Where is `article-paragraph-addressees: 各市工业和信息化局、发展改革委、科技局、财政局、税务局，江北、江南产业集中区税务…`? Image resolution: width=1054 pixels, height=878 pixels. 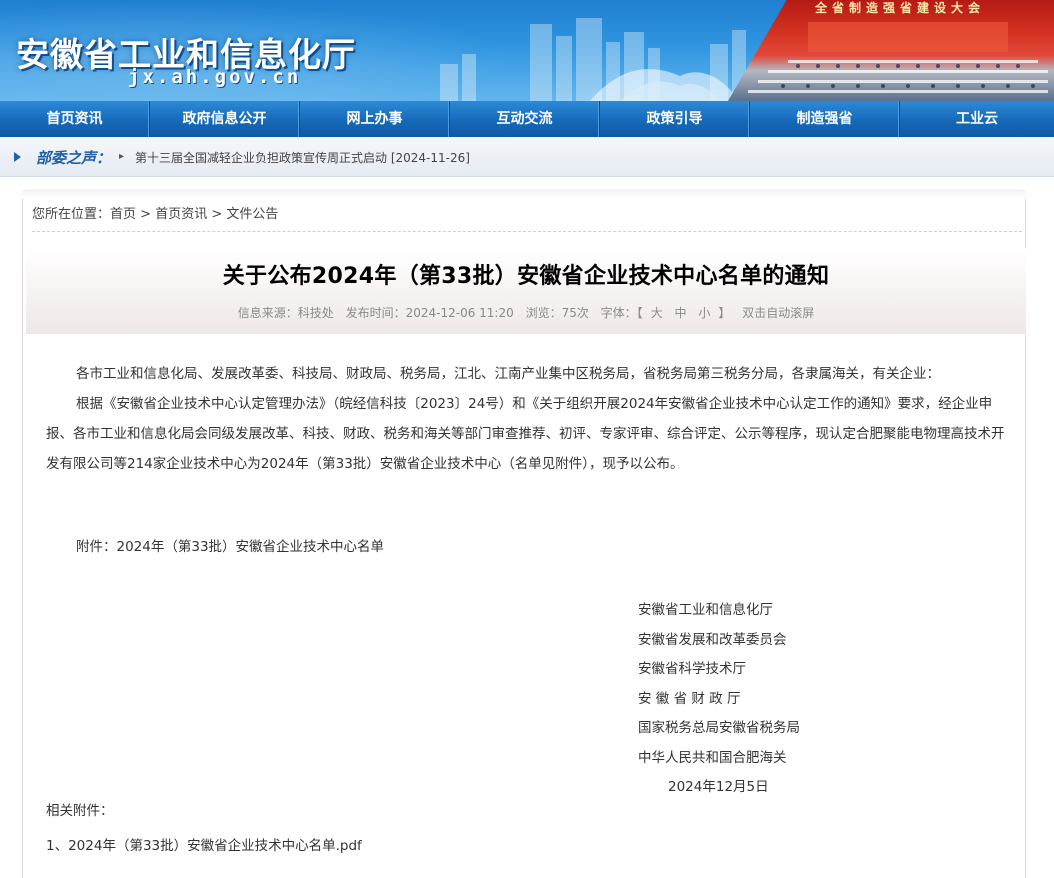
article-paragraph-addressees: 各市工业和信息化局、发展改革委、科技局、财政局、税务局，江北、江南产业集中区税务… is located at coordinates (508, 374).